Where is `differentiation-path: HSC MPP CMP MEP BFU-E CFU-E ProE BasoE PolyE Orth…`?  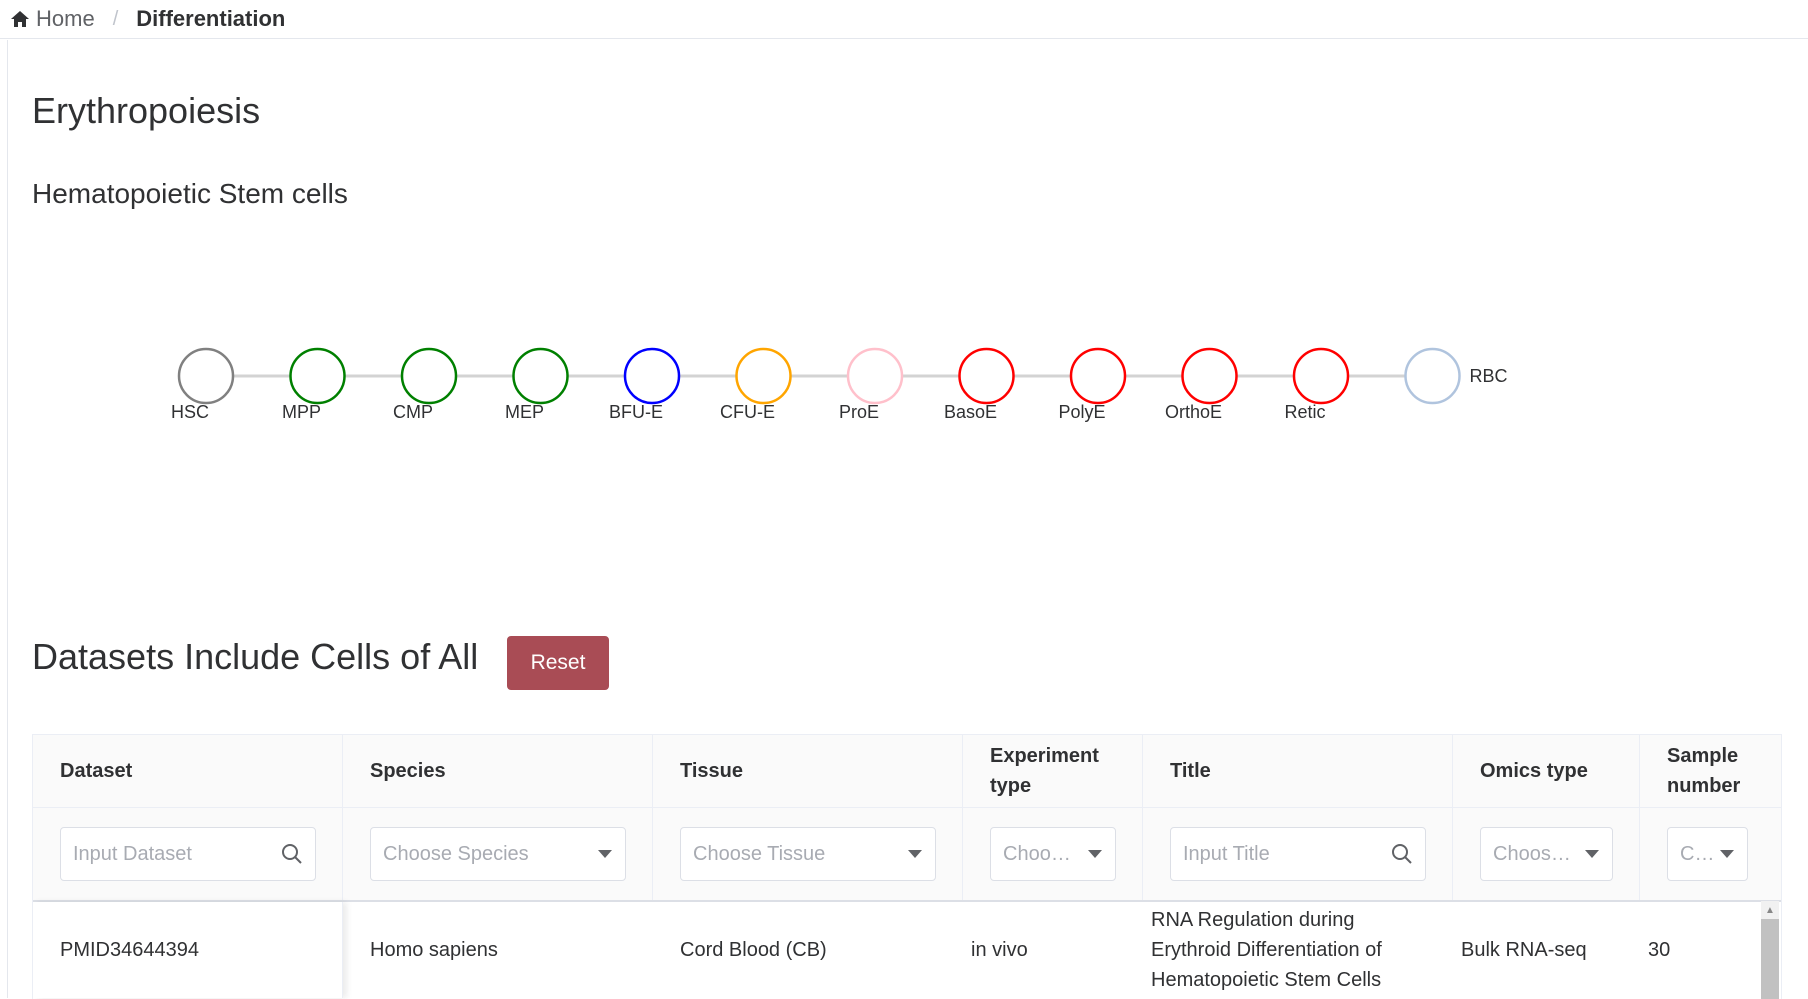 differentiation-path: HSC MPP CMP MEP BFU-E CFU-E ProE BasoE PolyE Orth… is located at coordinates (839, 384).